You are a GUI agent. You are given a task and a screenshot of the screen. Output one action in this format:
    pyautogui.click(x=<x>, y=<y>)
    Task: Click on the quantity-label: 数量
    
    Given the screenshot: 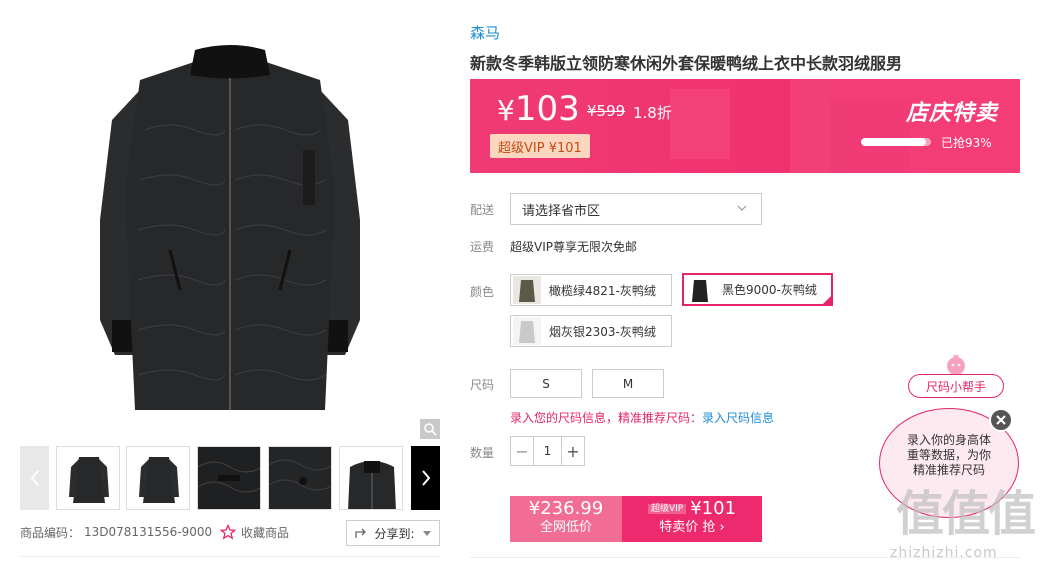 What is the action you would take?
    pyautogui.click(x=482, y=453)
    